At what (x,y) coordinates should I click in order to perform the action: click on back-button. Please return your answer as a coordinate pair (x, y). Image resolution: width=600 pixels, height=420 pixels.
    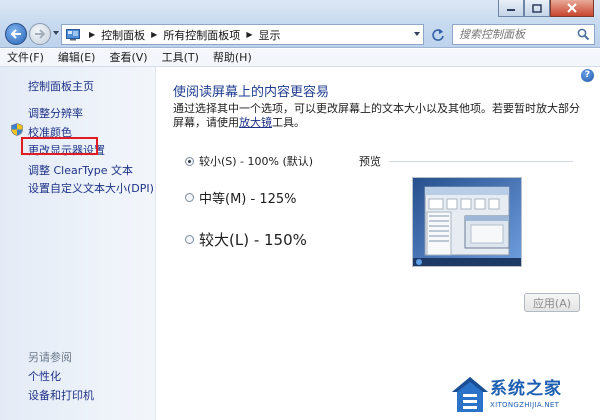
    Looking at the image, I should click on (16, 34).